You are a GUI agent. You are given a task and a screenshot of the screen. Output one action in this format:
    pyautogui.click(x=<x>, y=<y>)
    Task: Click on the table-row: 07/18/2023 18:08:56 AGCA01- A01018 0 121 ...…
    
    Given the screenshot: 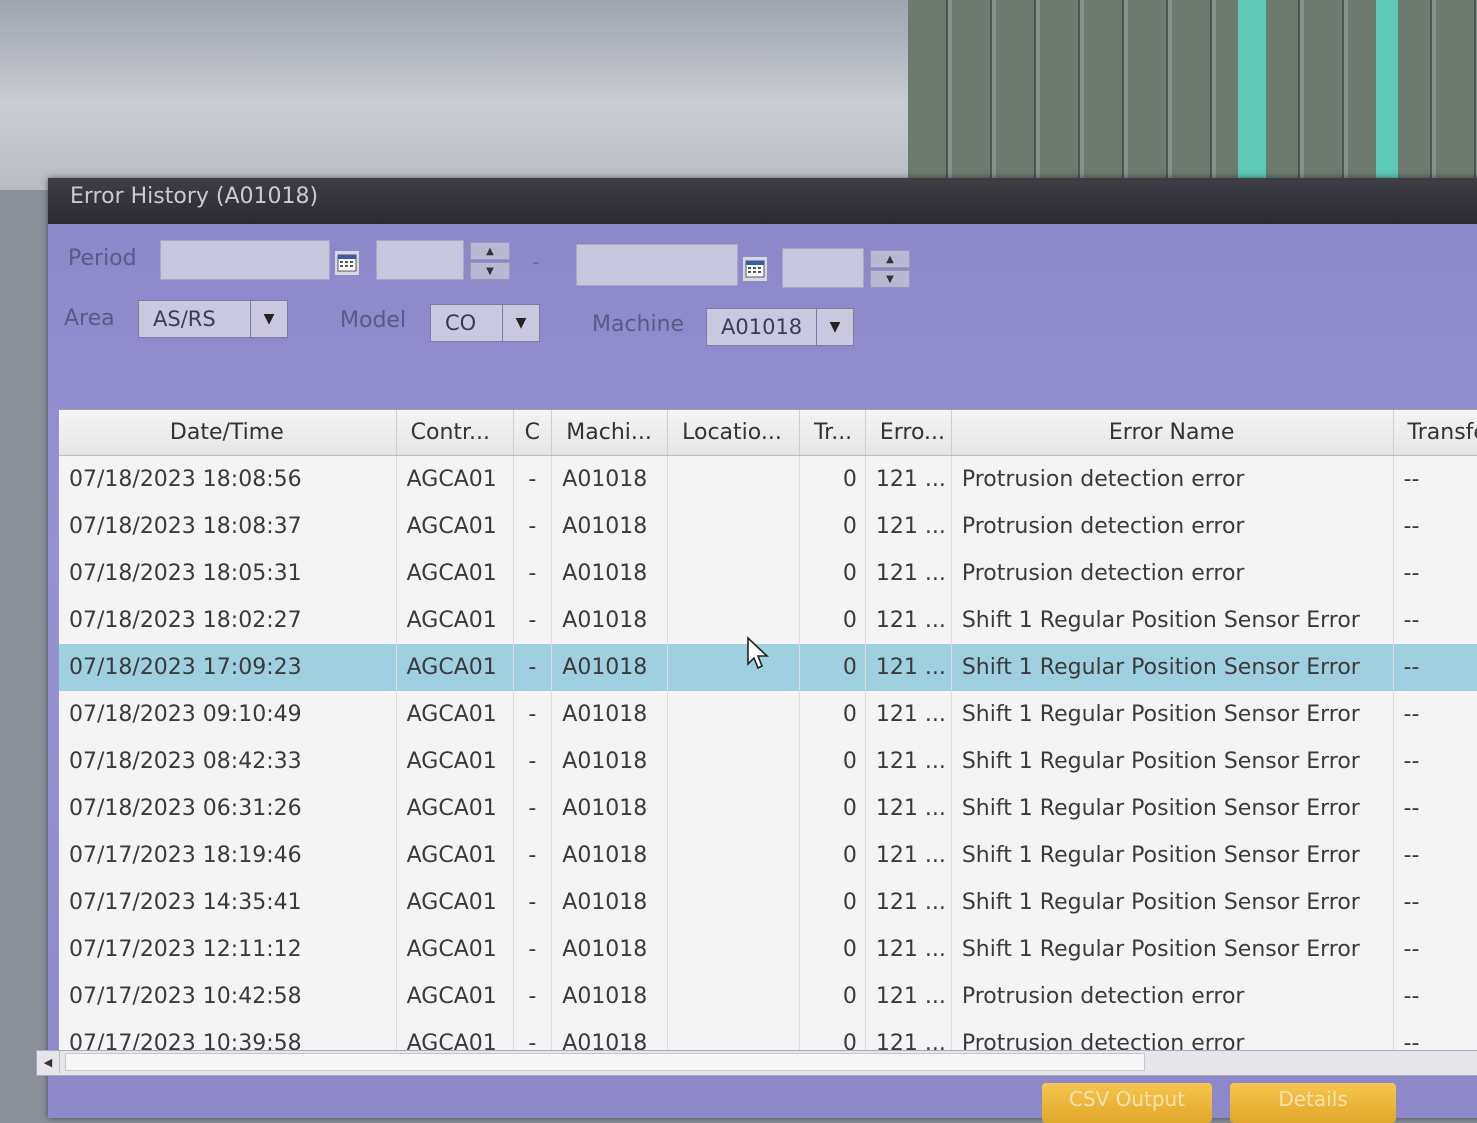 What is the action you would take?
    pyautogui.click(x=768, y=479)
    